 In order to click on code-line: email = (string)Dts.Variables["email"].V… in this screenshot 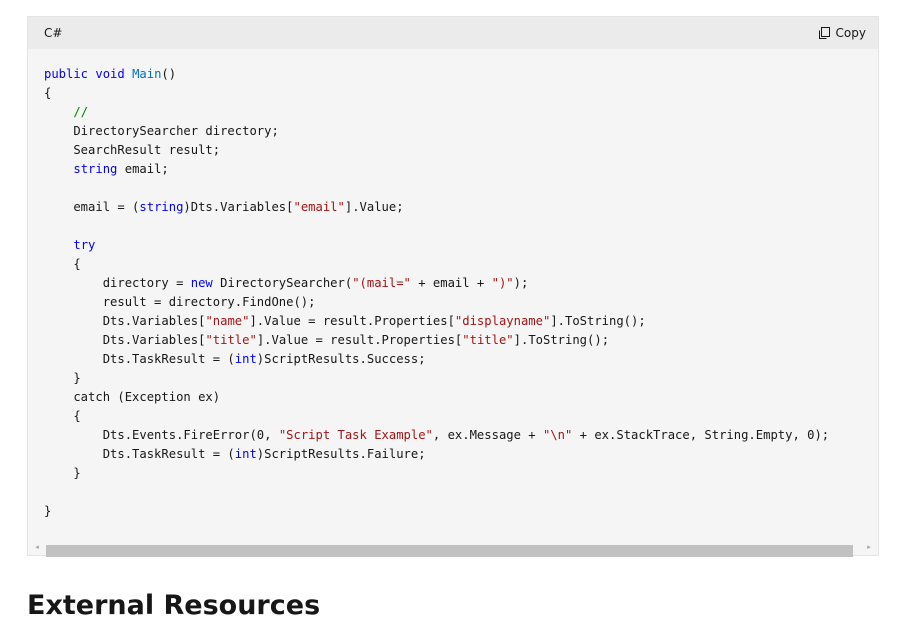, I will do `click(224, 207)`.